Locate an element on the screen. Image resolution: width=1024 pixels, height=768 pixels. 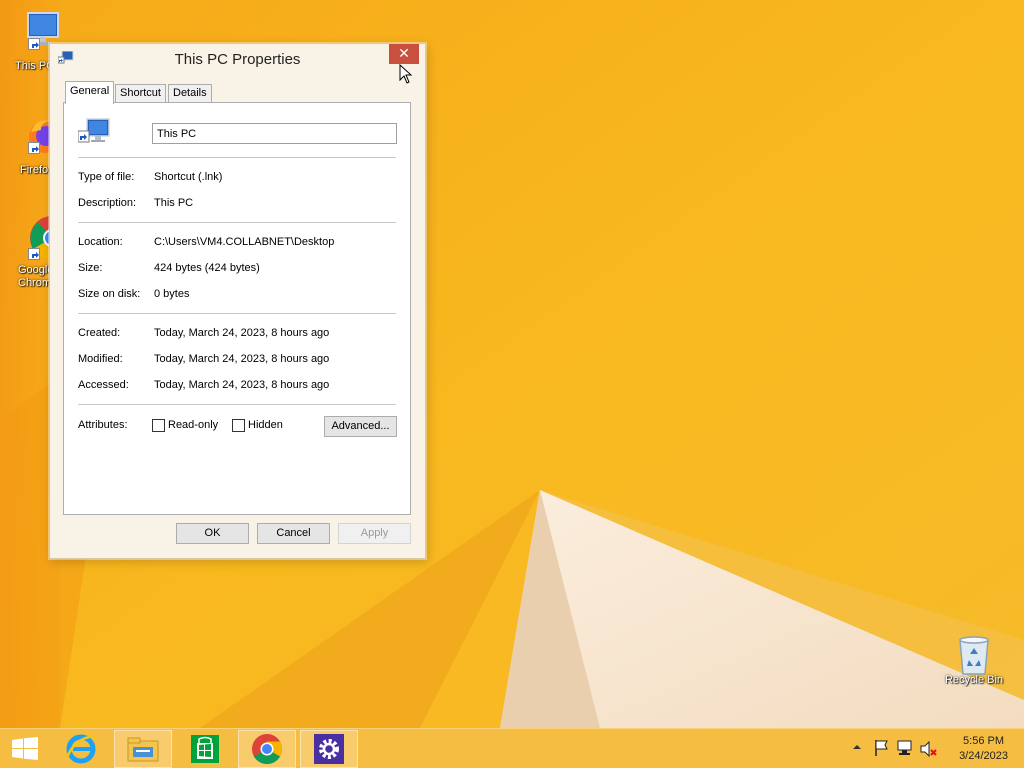
settings-icon is located at coordinates (329, 749).